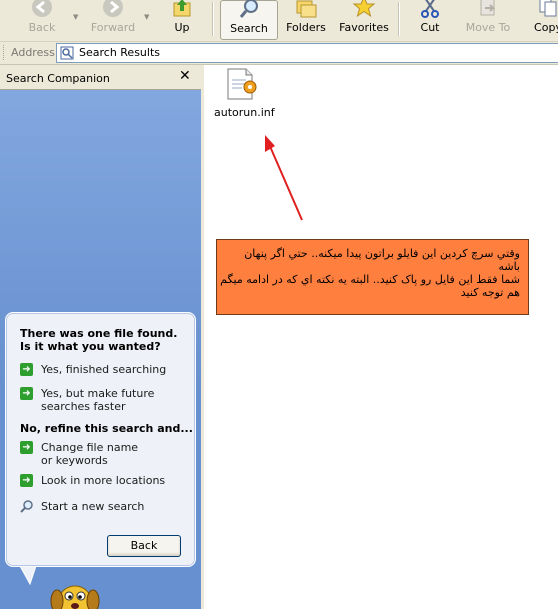 The image size is (558, 609). Describe the element at coordinates (241, 85) in the screenshot. I see `inf-file-icon` at that location.